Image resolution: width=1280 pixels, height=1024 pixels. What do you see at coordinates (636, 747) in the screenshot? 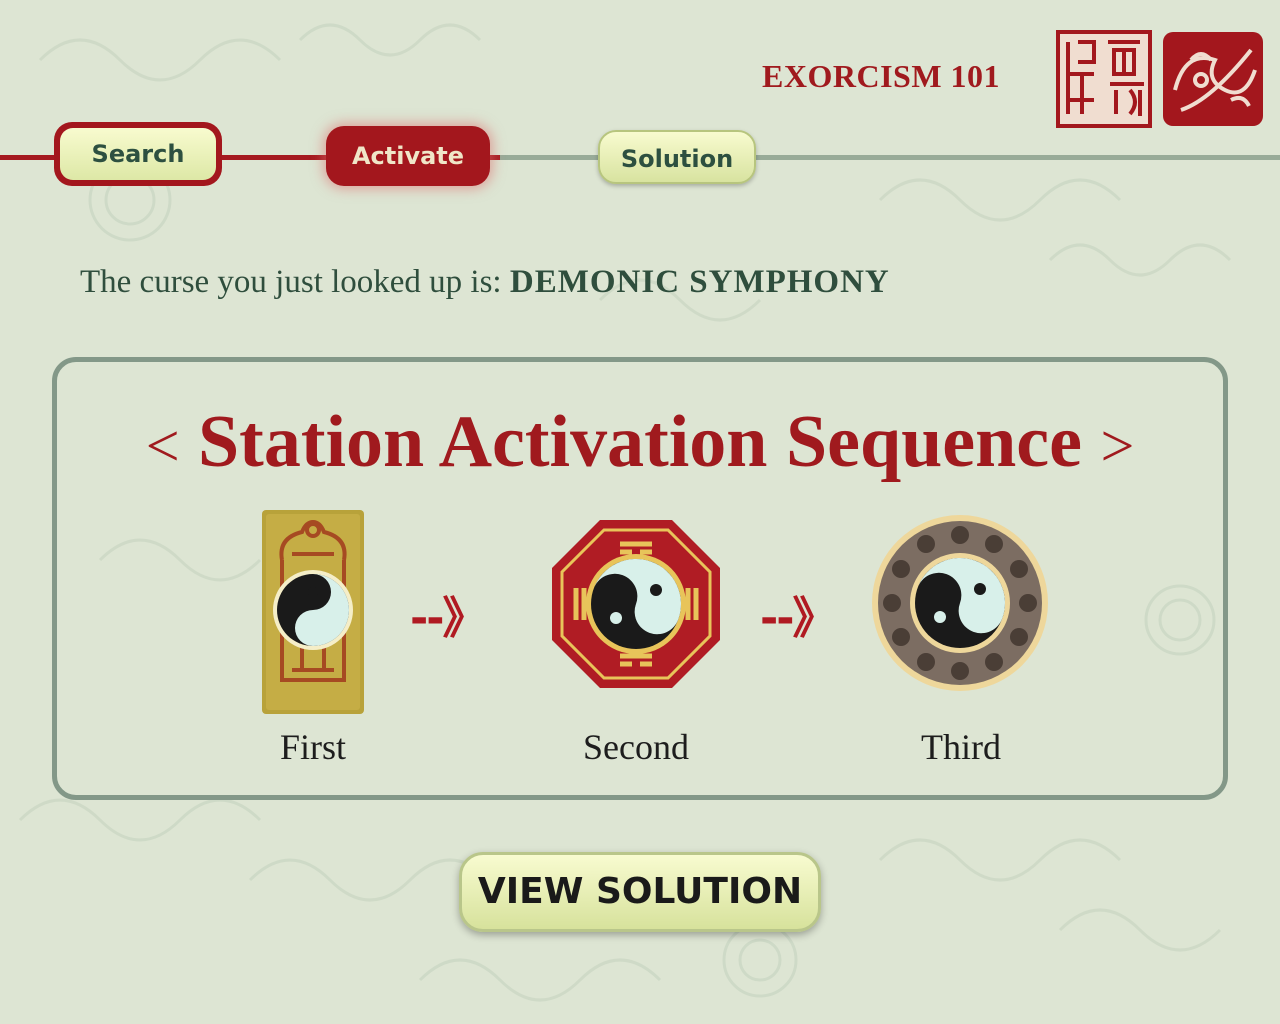
I see `station-label-second: Second` at bounding box center [636, 747].